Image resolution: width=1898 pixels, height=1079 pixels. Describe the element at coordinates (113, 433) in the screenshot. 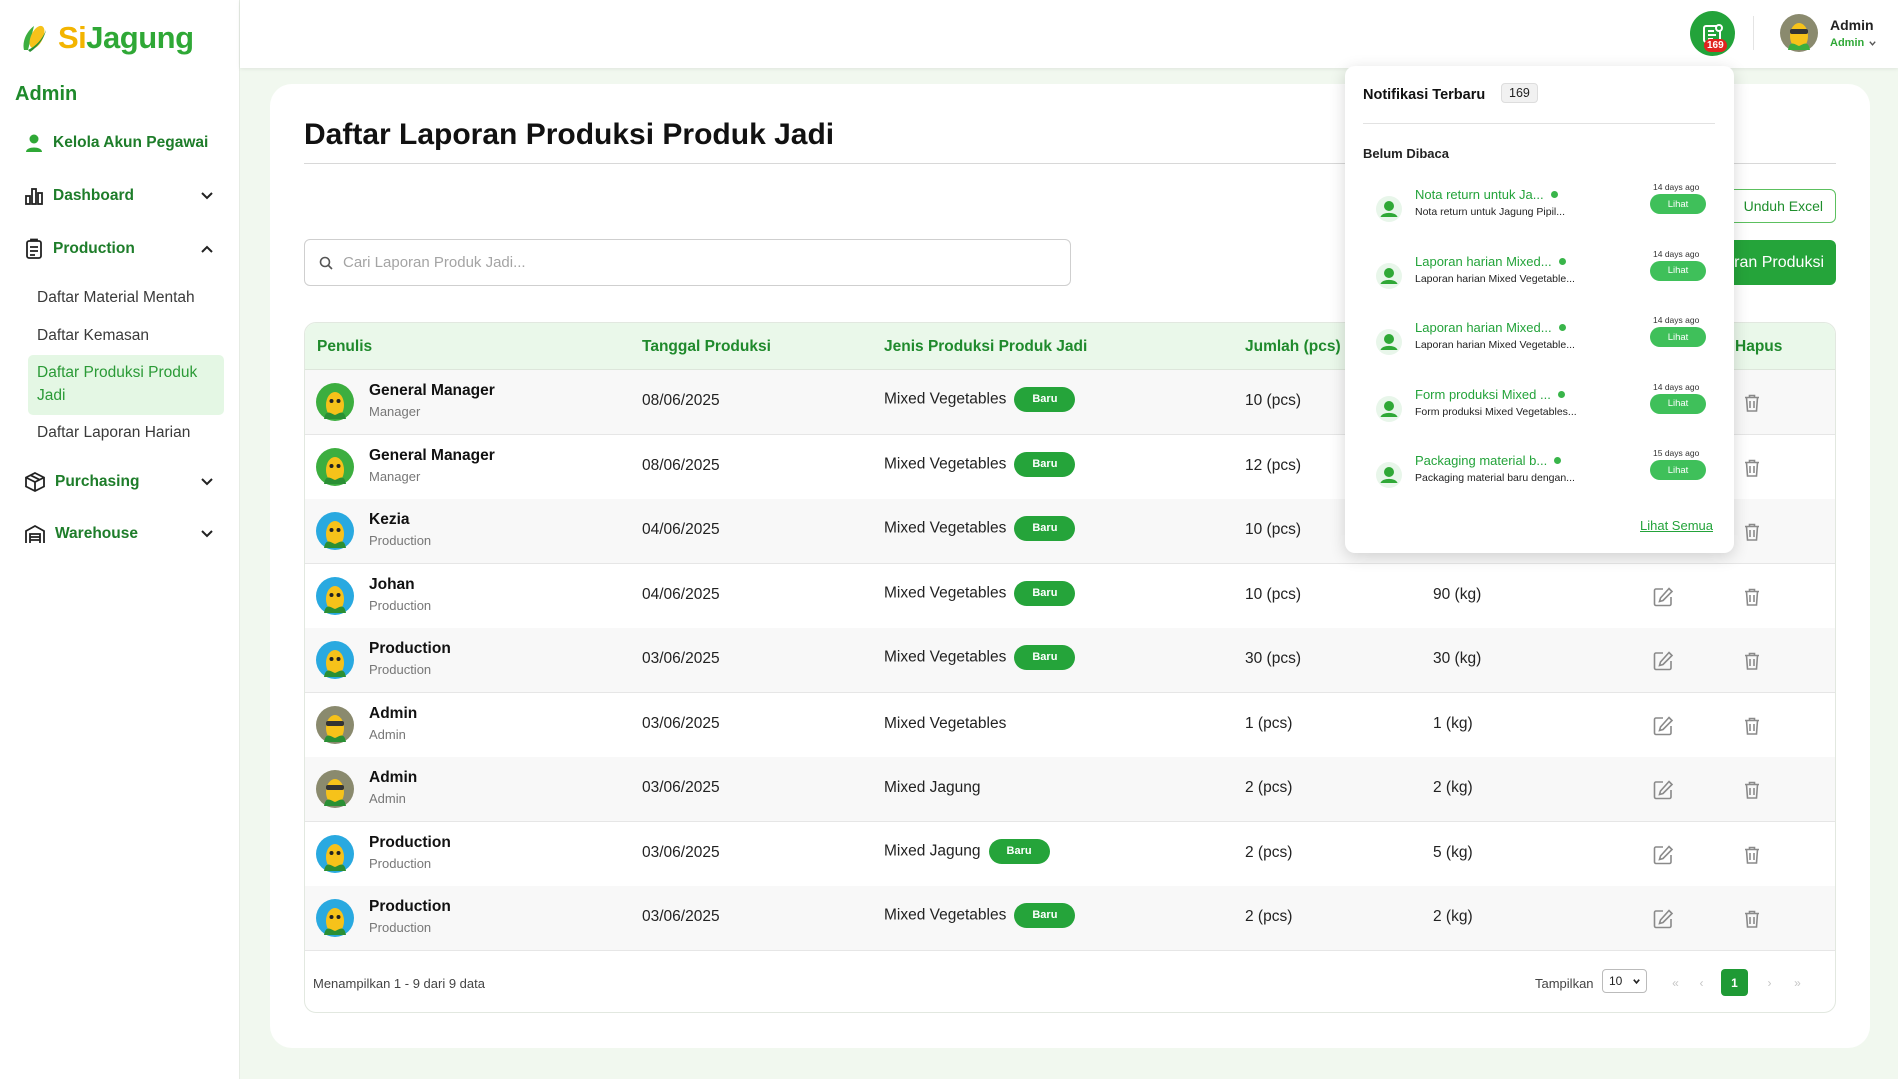

I see `sidebar-subitem-daily-report: Daftar Laporan Harian` at that location.